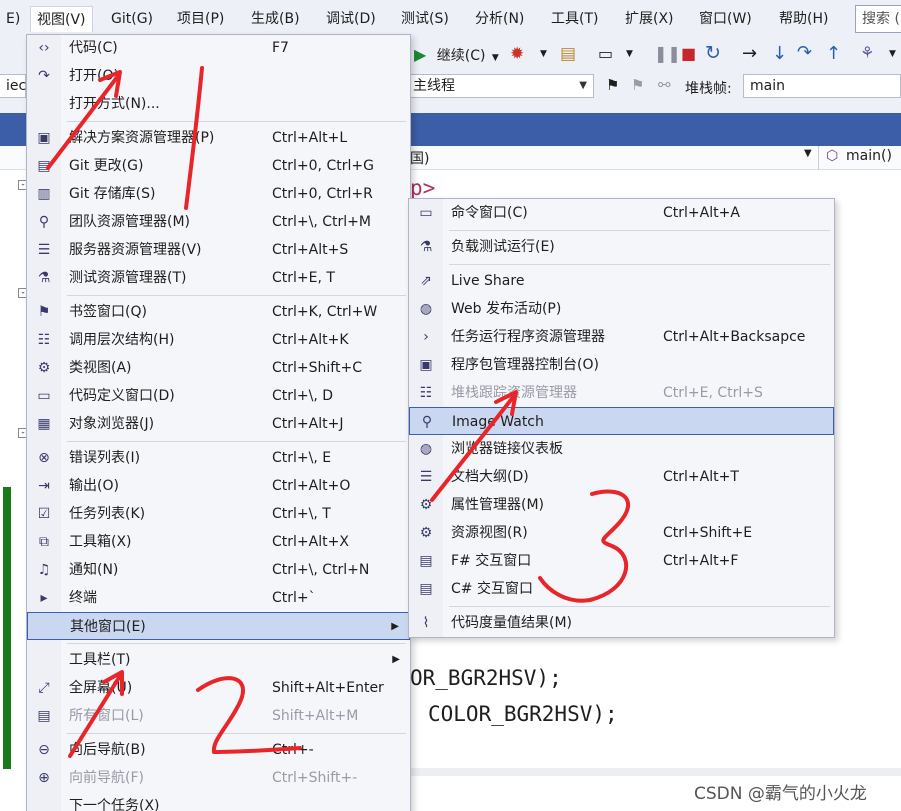  What do you see at coordinates (621, 533) in the screenshot?
I see `menu-item: ⚙ 资源视图(R) Ctrl+Shift+E` at bounding box center [621, 533].